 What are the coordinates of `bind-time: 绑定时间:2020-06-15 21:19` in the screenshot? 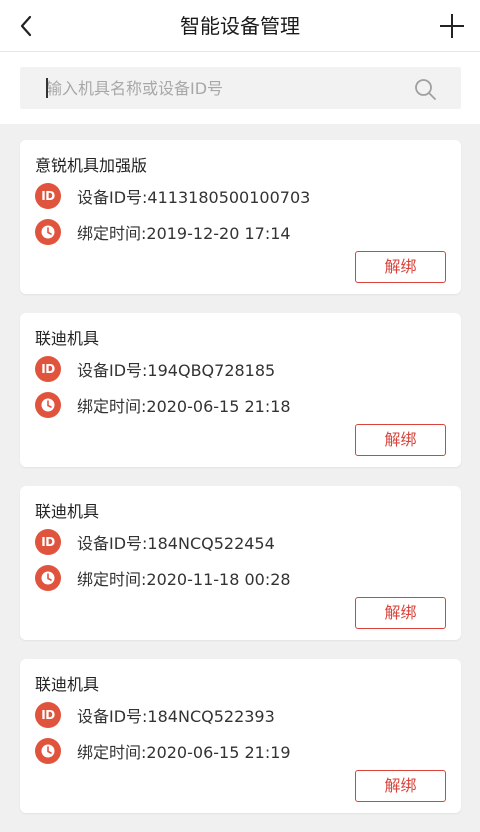 It's located at (184, 752).